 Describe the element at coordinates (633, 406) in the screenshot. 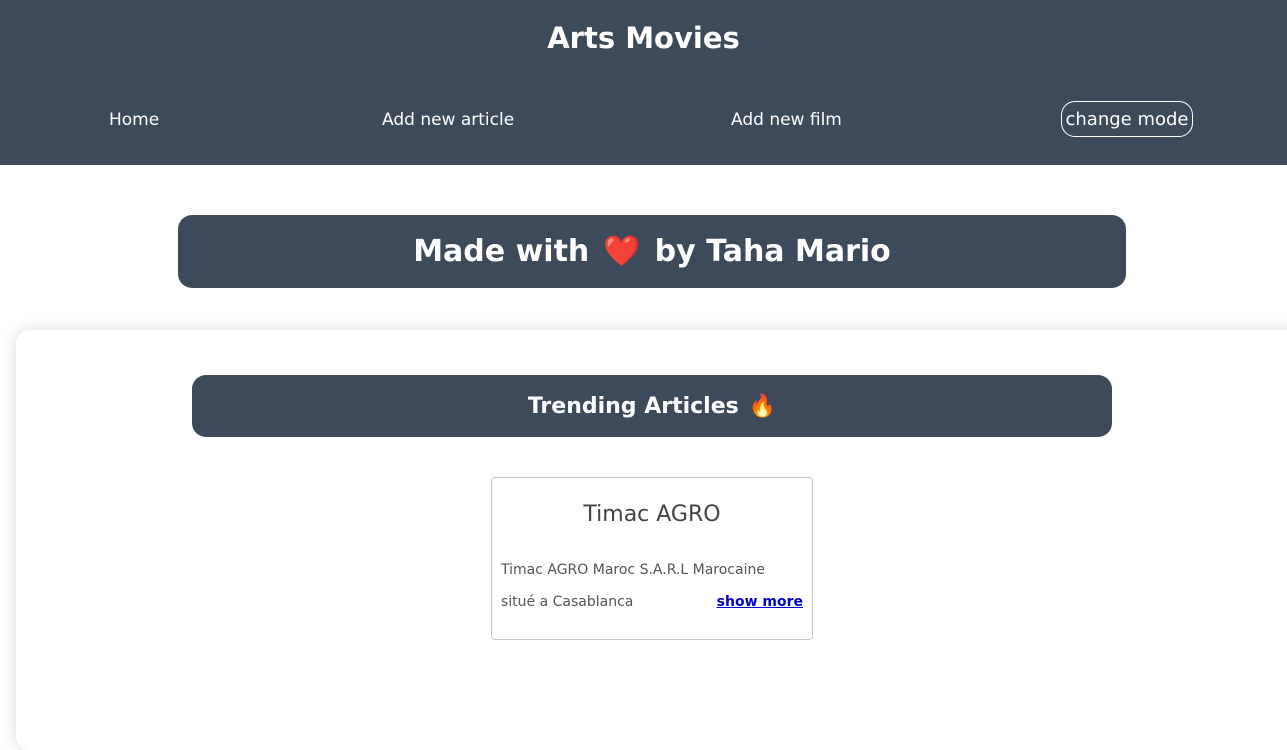

I see `trending-title: Trending Articles` at that location.